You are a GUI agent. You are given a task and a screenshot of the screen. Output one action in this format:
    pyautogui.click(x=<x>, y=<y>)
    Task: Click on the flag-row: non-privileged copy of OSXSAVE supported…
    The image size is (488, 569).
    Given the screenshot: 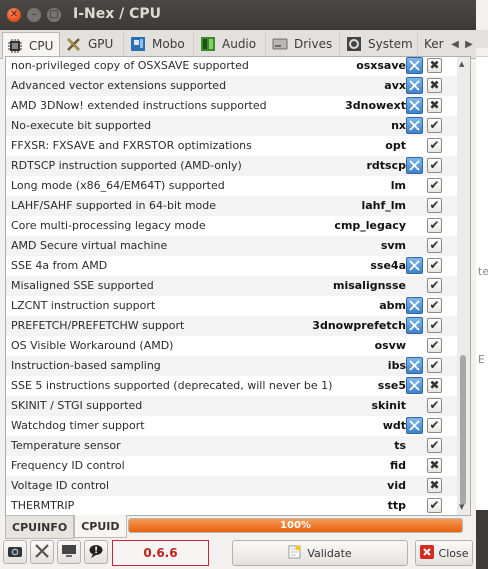 What is the action you would take?
    pyautogui.click(x=232, y=66)
    